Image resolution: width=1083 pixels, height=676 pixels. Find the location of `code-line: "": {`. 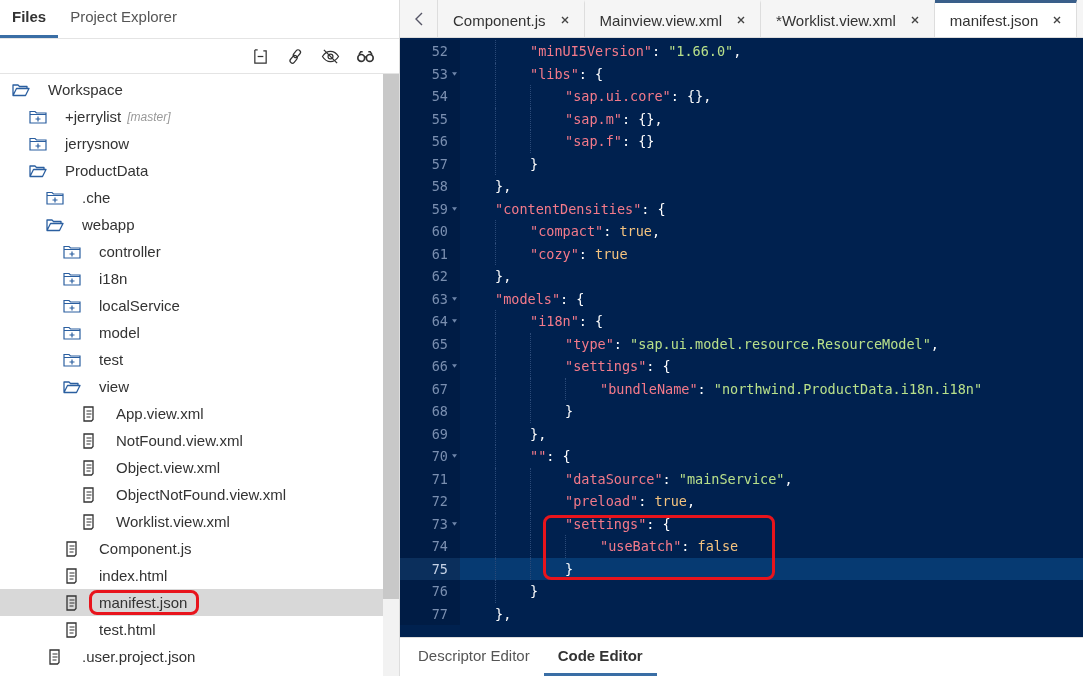

code-line: "": { is located at coordinates (550, 456).